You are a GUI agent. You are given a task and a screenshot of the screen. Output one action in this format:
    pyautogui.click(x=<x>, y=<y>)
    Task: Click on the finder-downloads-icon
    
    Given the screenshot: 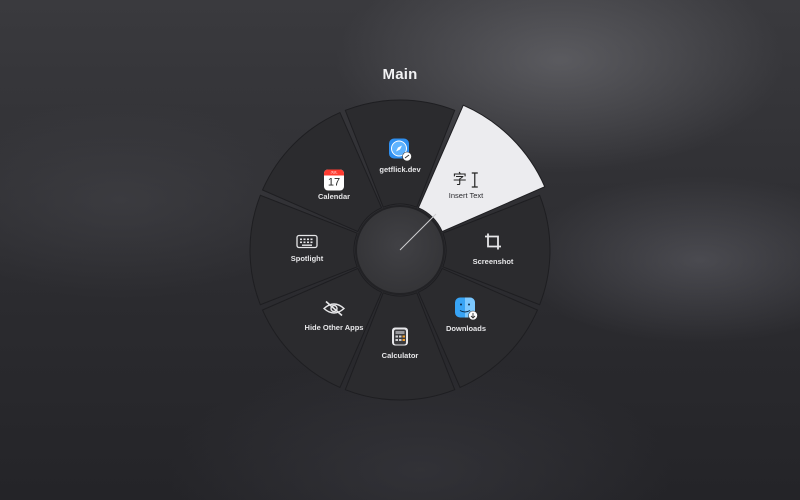 What is the action you would take?
    pyautogui.click(x=466, y=311)
    